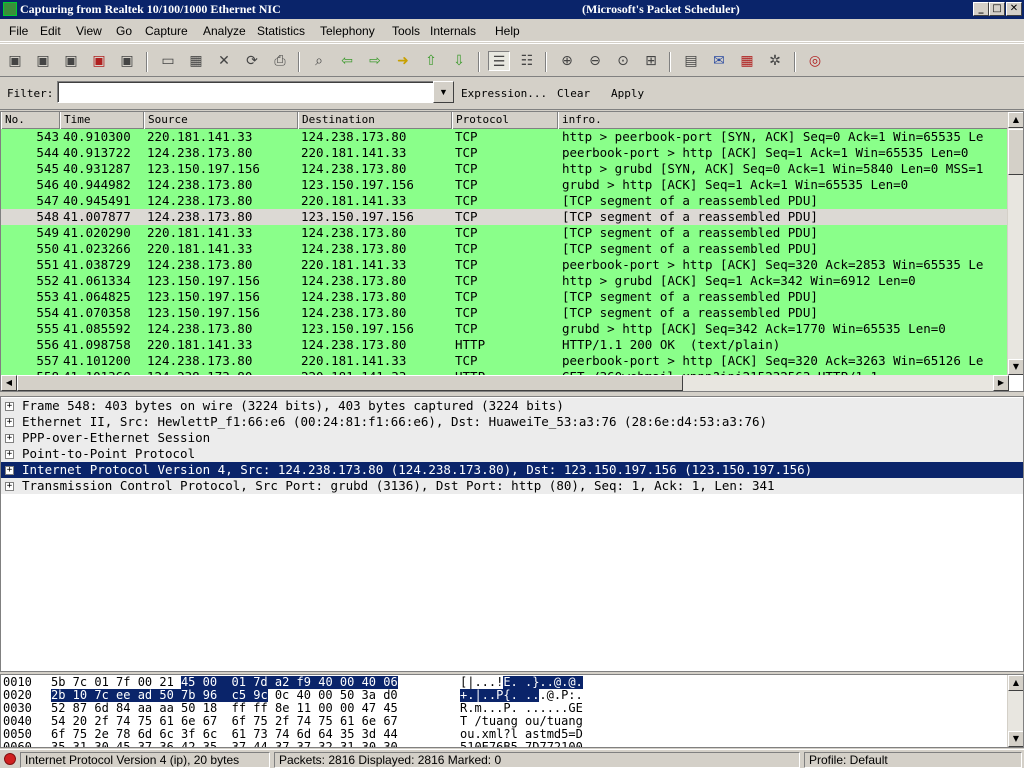  What do you see at coordinates (567, 61) in the screenshot?
I see `zoom-in-icon: ⊕` at bounding box center [567, 61].